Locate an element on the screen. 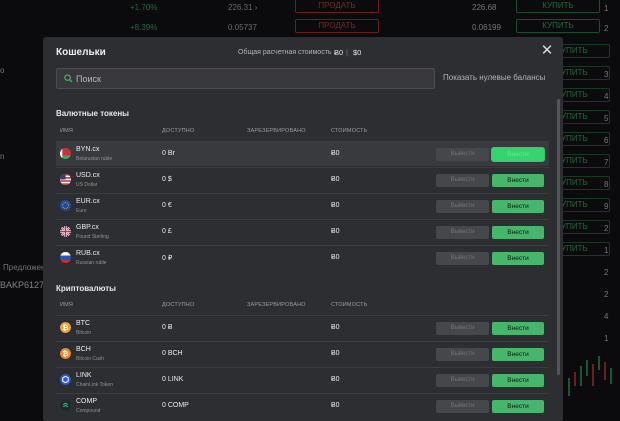  wallet-row: EUR.cx Euro 0 € Ƀ0 Вывести Внести is located at coordinates (302, 205).